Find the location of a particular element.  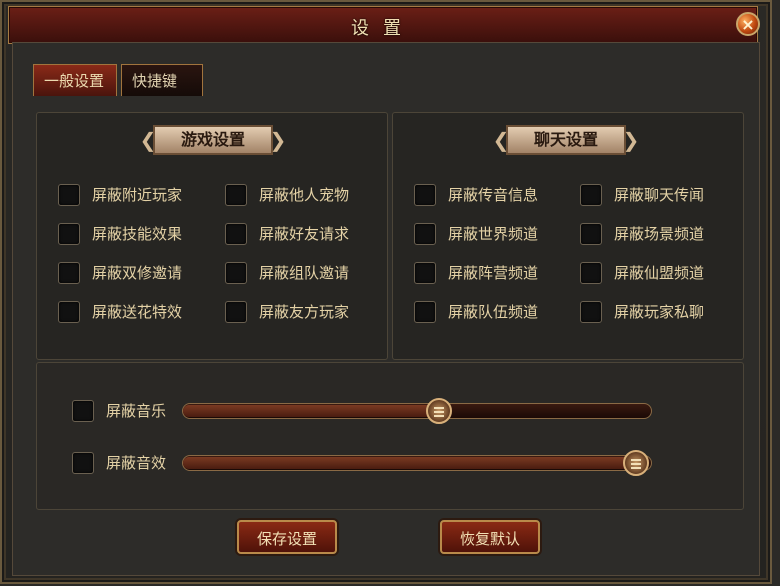

game-settings-title: 游戏设置 is located at coordinates (213, 140).